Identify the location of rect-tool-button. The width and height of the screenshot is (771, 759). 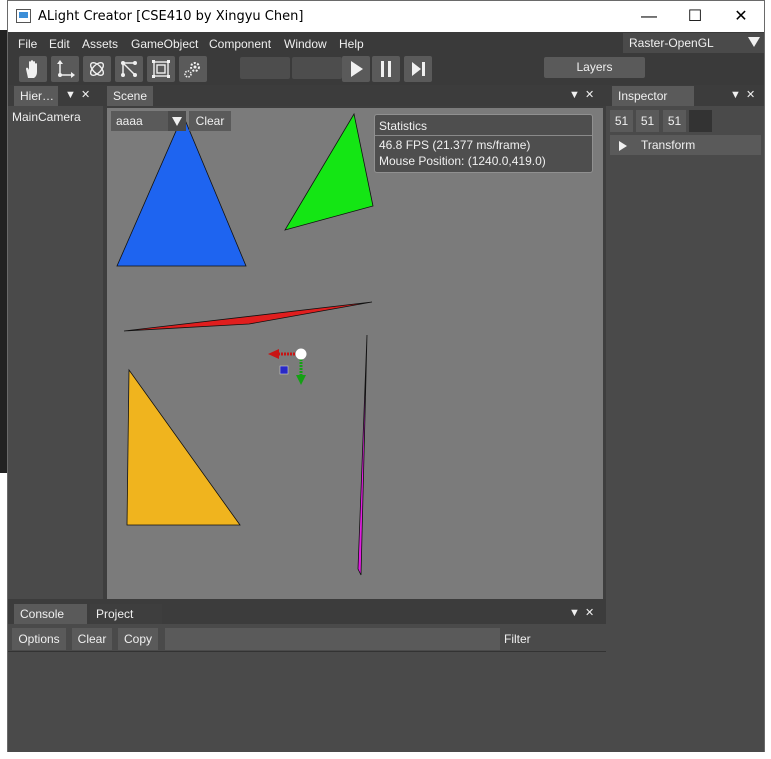
(161, 69).